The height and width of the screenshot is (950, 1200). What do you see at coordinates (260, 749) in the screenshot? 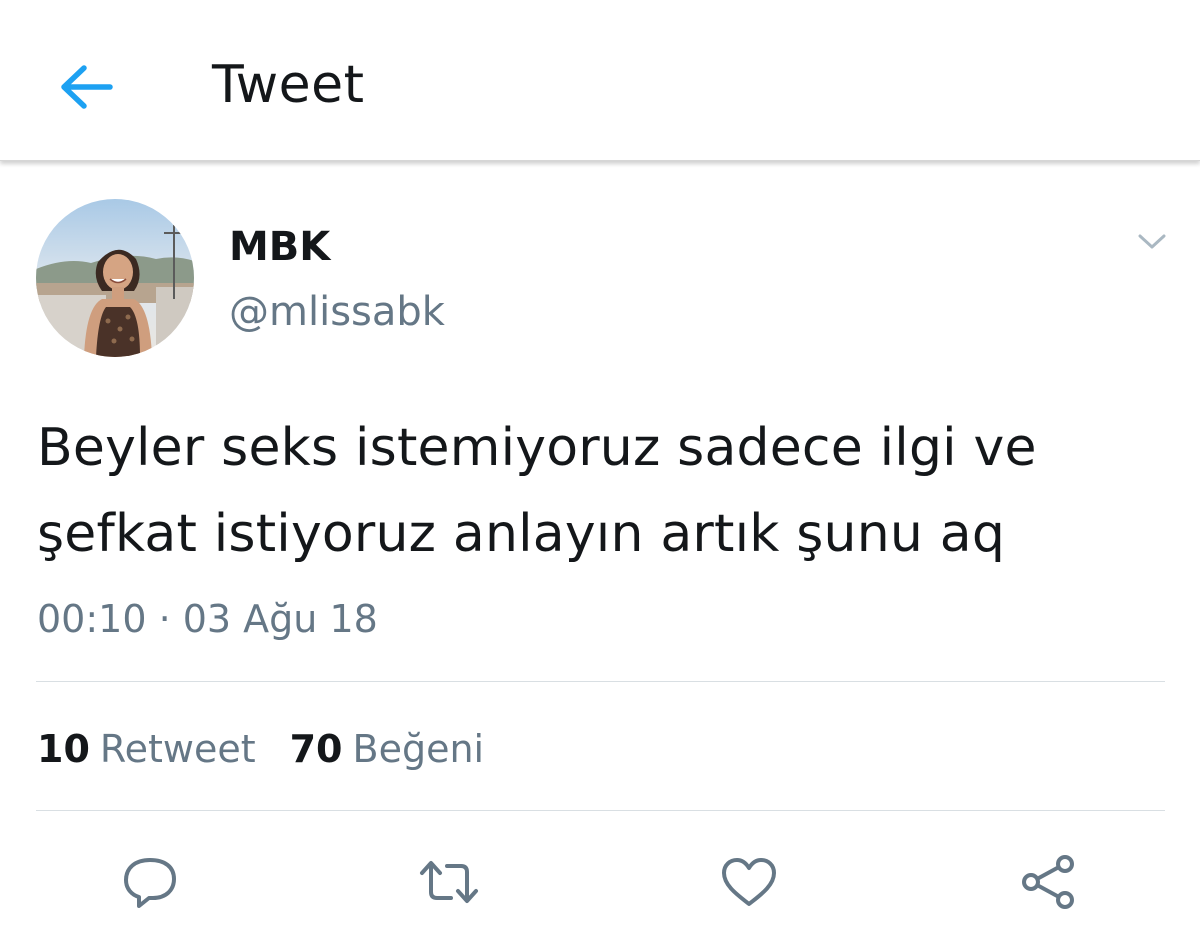
I see `tweet-stats: 10 Retweet 70 Beğeni` at bounding box center [260, 749].